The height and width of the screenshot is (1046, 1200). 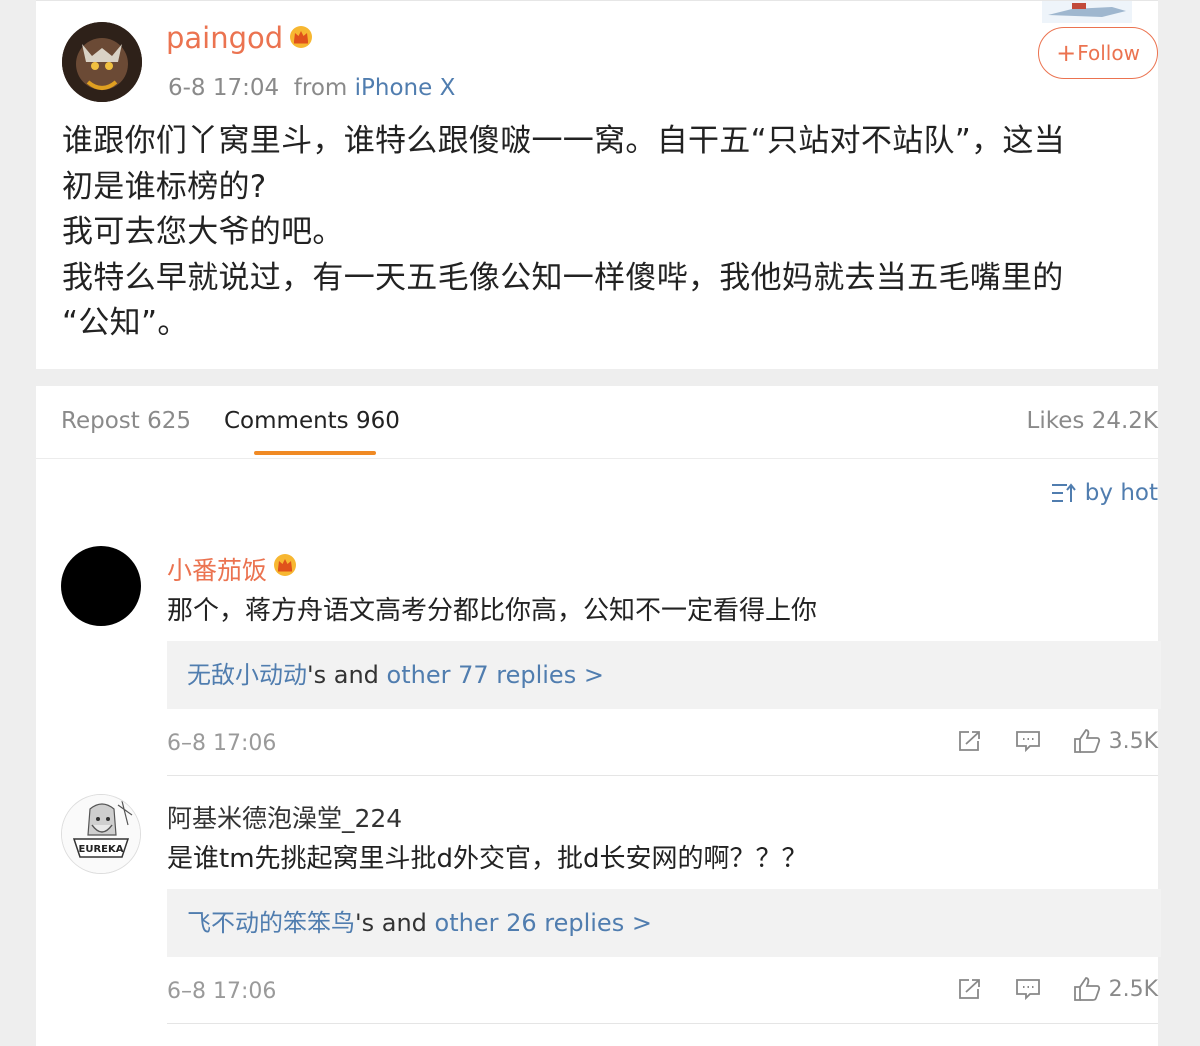 I want to click on feedback-tabs: Repost 625 Comments 960 Likes 24.2K, so click(x=597, y=422).